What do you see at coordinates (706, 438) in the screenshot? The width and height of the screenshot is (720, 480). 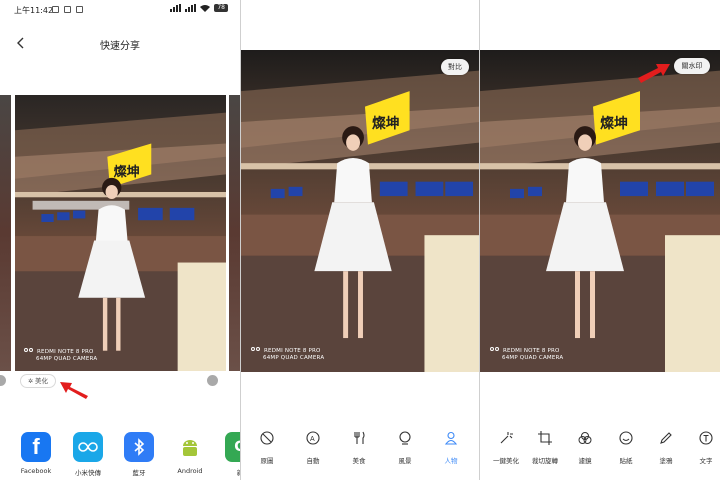 I see `text-icon` at bounding box center [706, 438].